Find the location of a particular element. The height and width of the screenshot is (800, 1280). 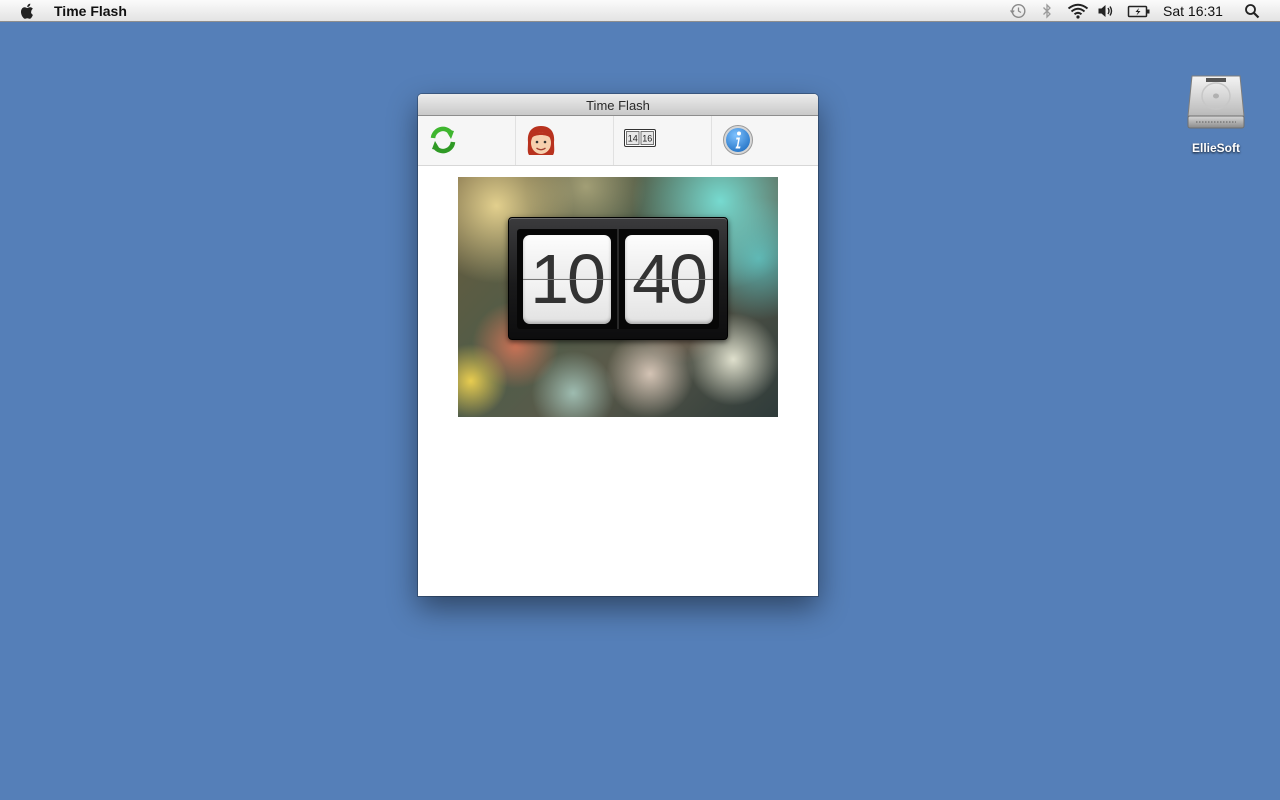

toolbar: 14 16 is located at coordinates (618, 141).